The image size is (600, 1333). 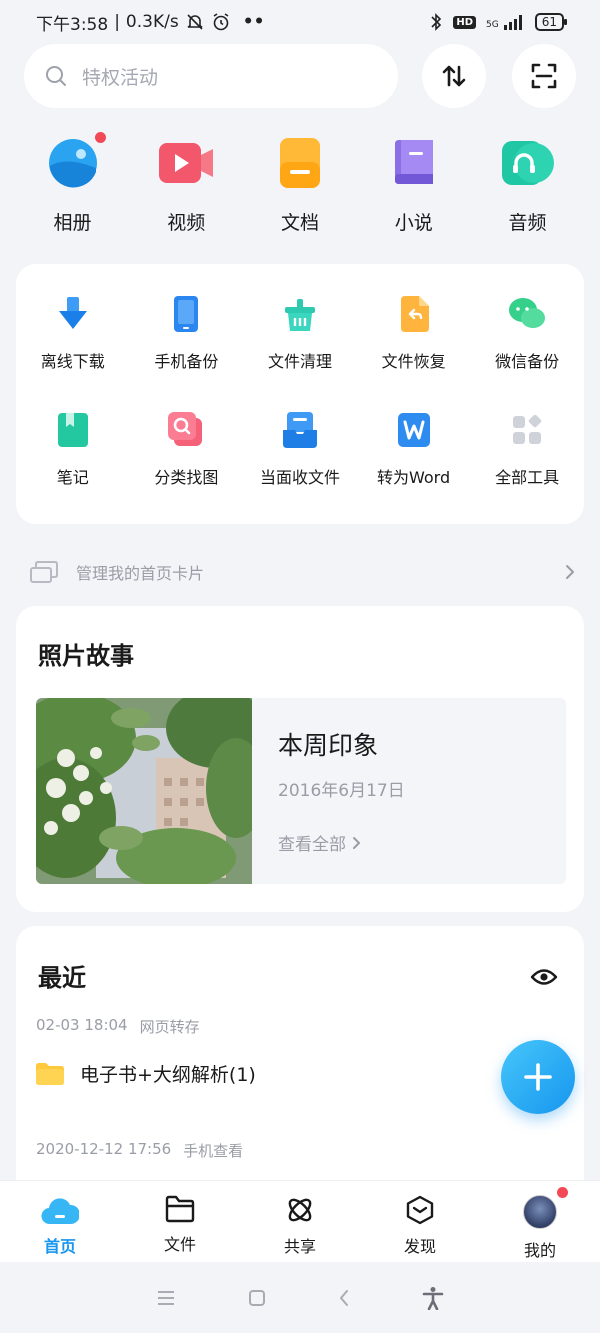 What do you see at coordinates (539, 1250) in the screenshot?
I see `nav-label: 我的` at bounding box center [539, 1250].